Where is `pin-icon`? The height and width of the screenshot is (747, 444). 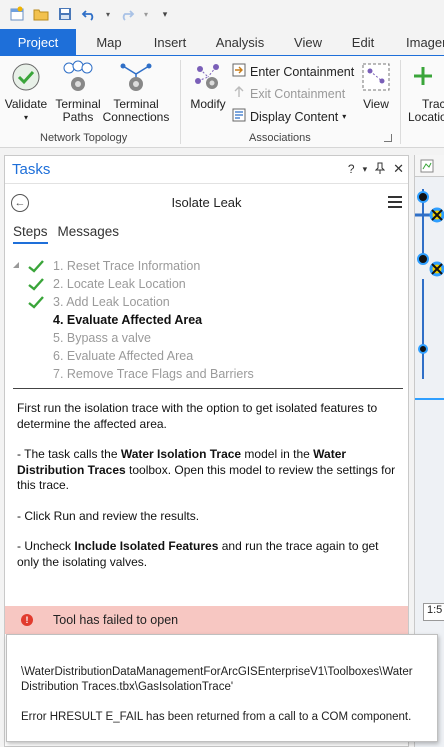
pin-icon is located at coordinates (380, 169).